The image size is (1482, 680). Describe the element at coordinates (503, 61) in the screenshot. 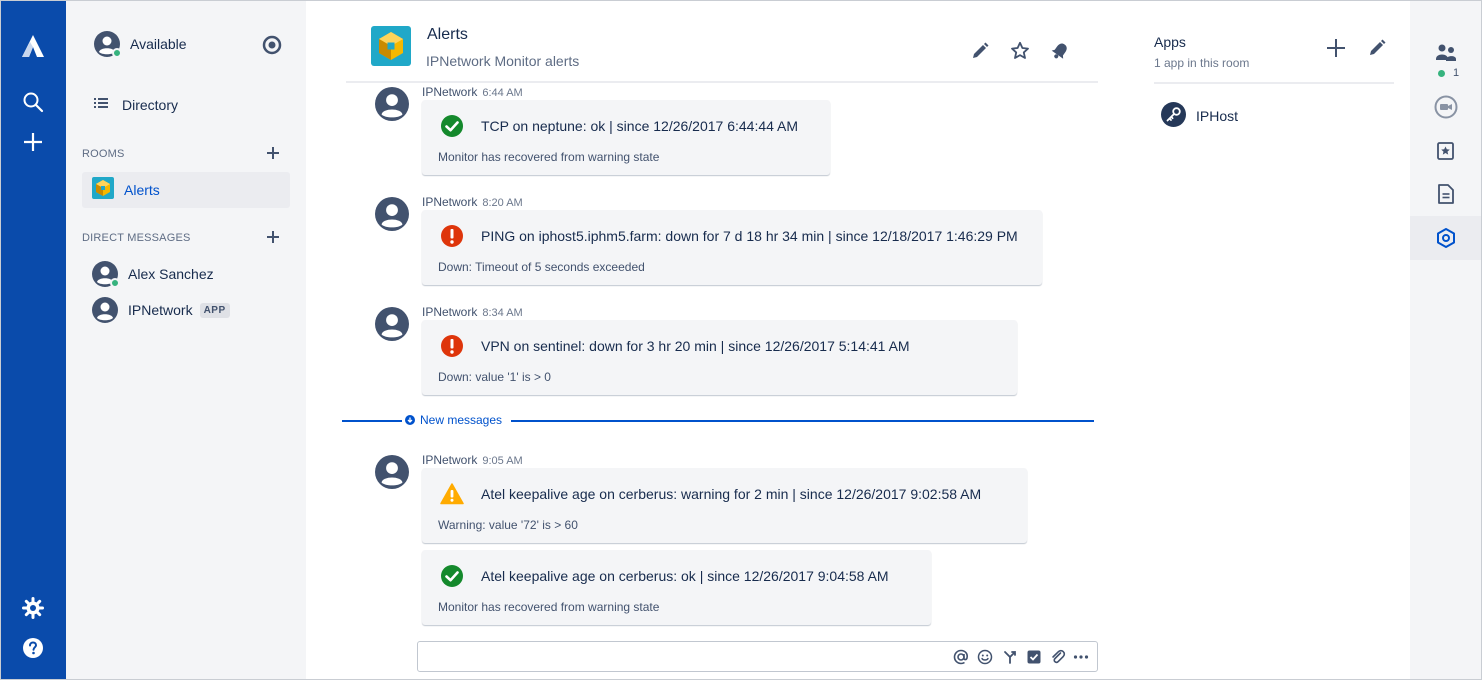

I see `room-topic: IPNetwork Monitor alerts` at that location.